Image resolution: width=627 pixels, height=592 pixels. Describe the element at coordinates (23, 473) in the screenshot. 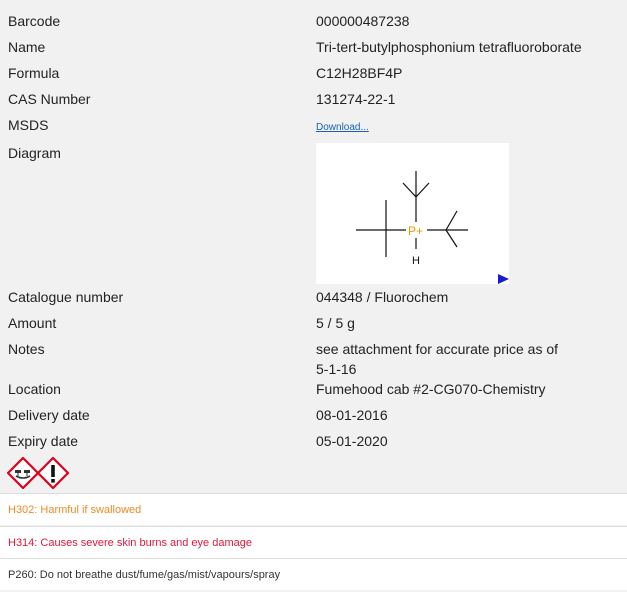

I see `corrosion-icon` at that location.